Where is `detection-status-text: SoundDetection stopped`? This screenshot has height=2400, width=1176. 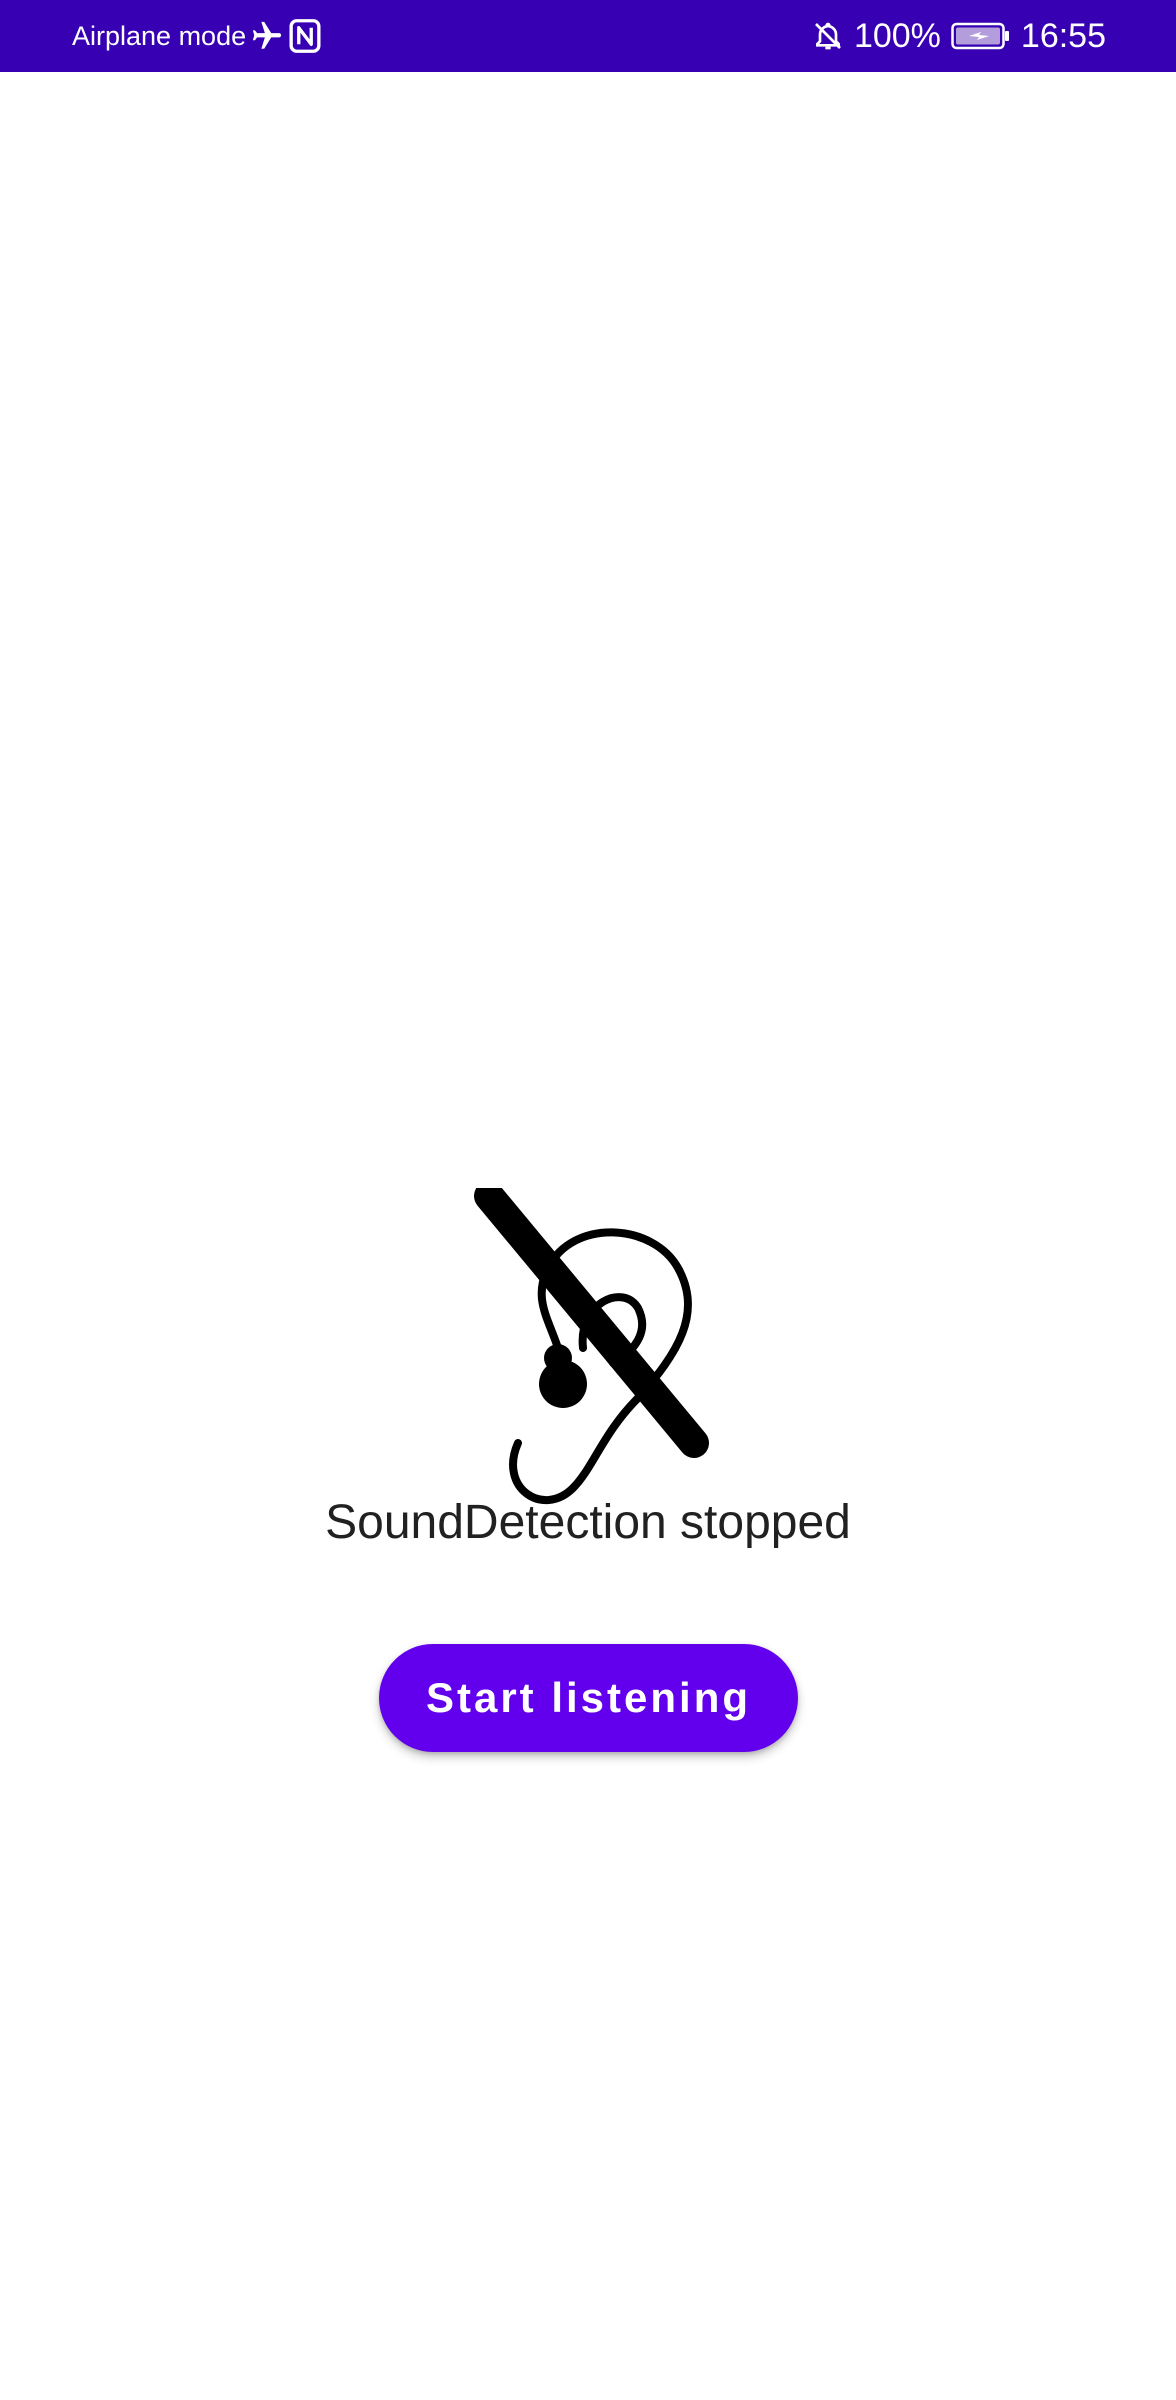
detection-status-text: SoundDetection stopped is located at coordinates (588, 1522).